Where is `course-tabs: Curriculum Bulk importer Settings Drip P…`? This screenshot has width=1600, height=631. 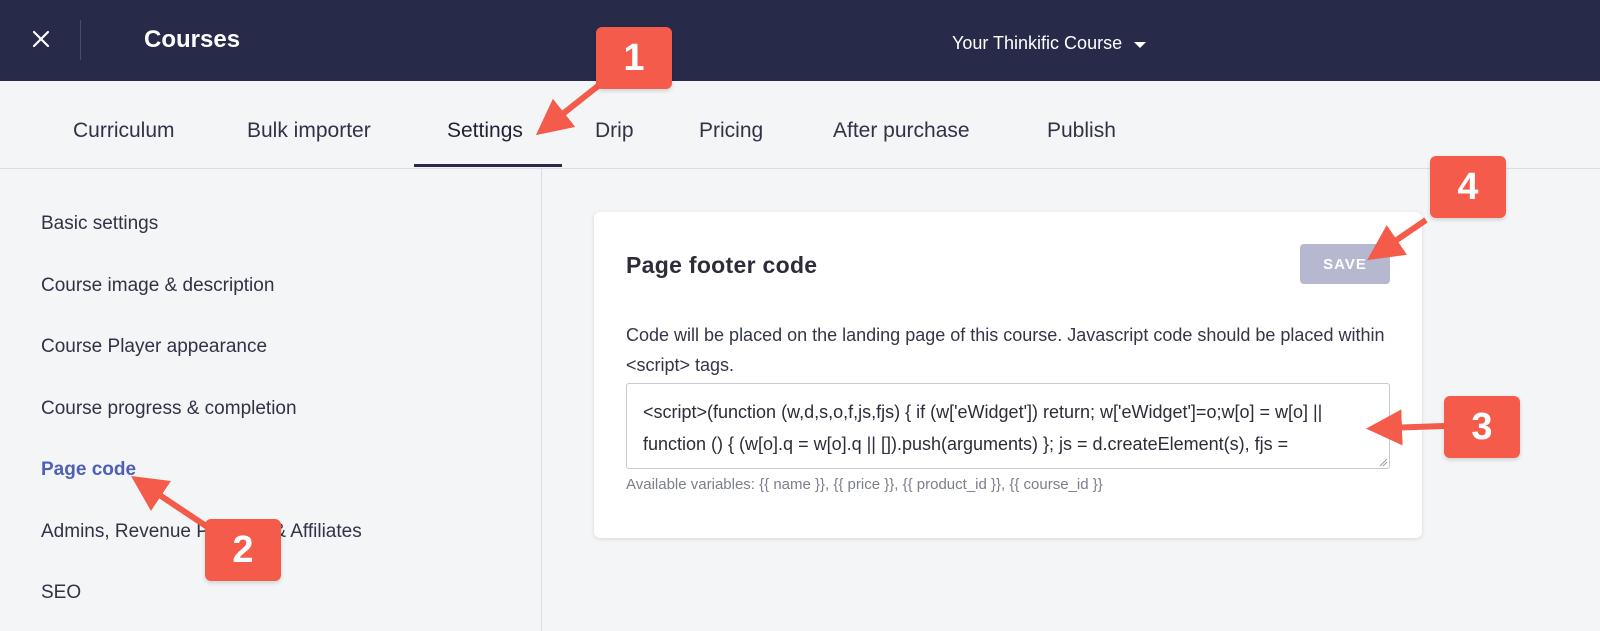 course-tabs: Curriculum Bulk importer Settings Drip P… is located at coordinates (800, 125).